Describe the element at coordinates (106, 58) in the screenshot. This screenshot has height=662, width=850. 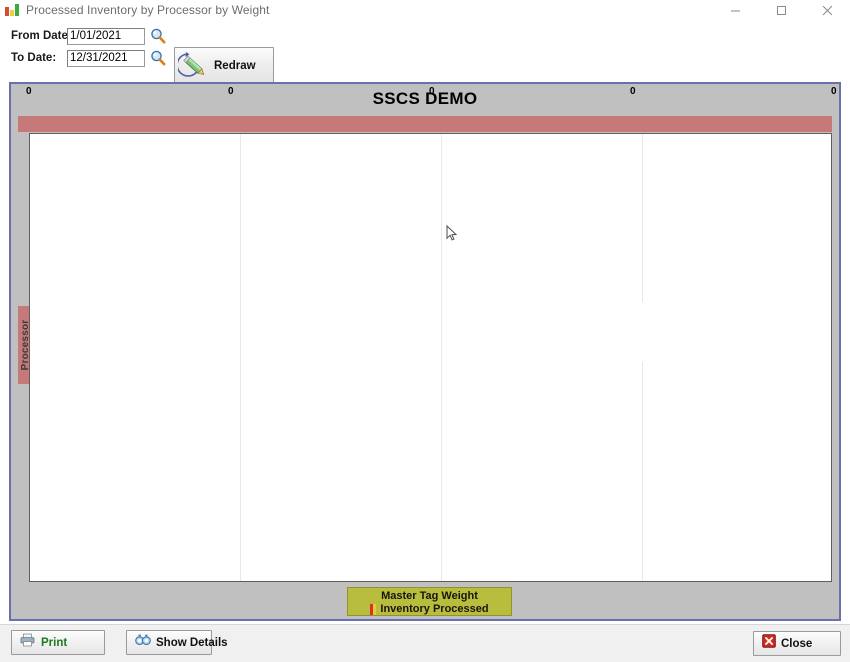
I see `to-date-input` at that location.